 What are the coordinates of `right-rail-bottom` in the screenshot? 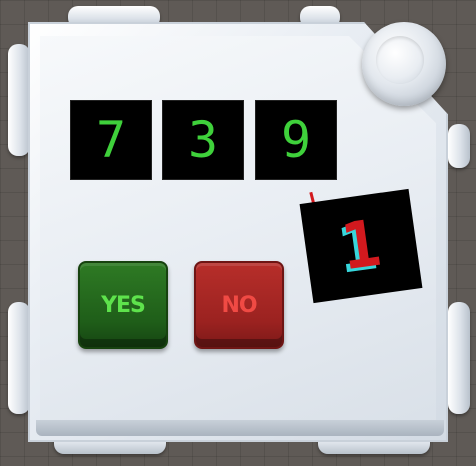 It's located at (459, 358).